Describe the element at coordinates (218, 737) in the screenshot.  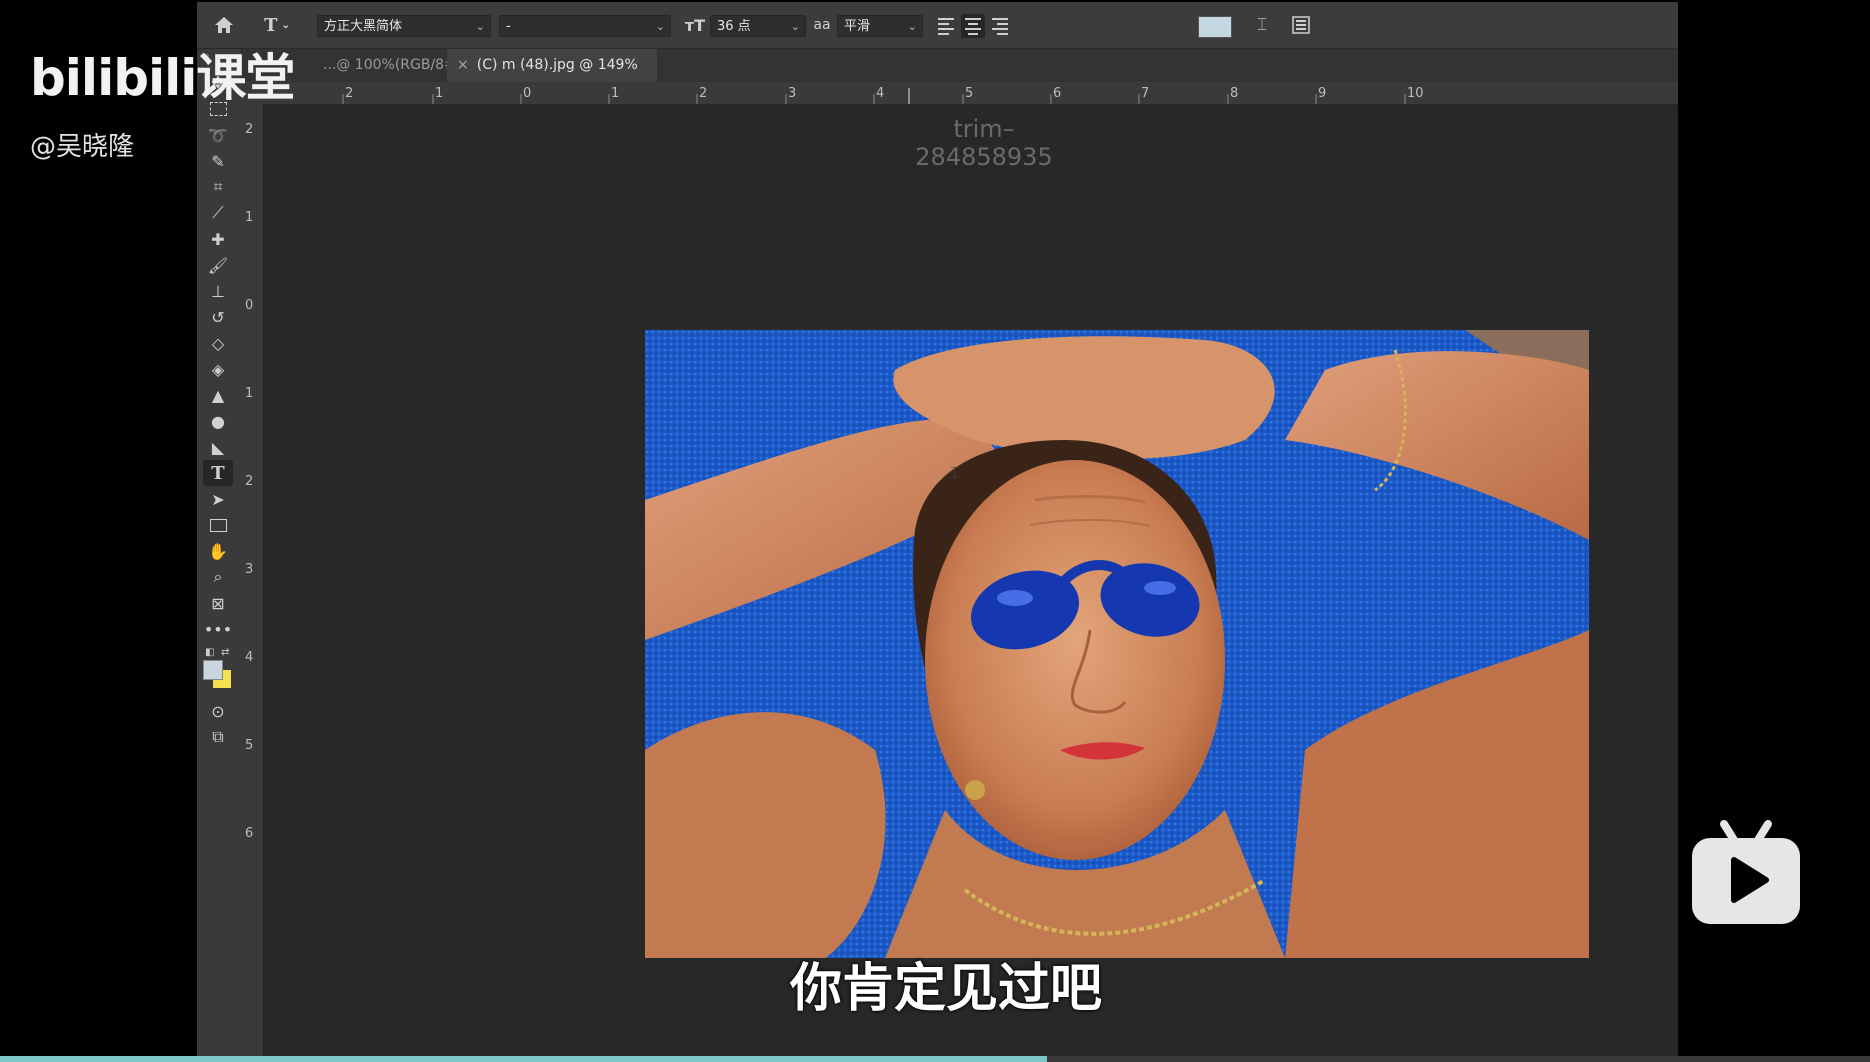
I see `screen-mode-icon: ⧉` at that location.